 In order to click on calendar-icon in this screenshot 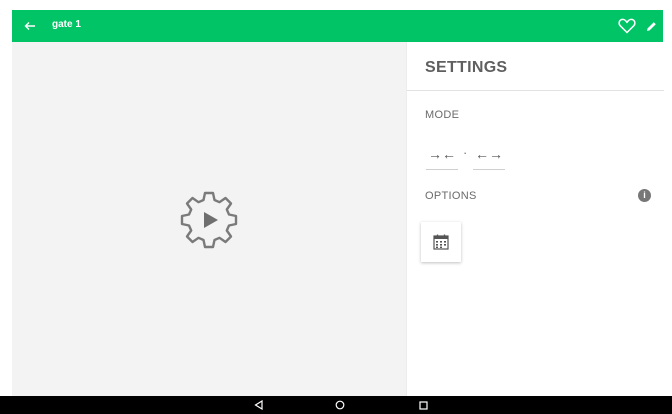, I will do `click(441, 242)`.